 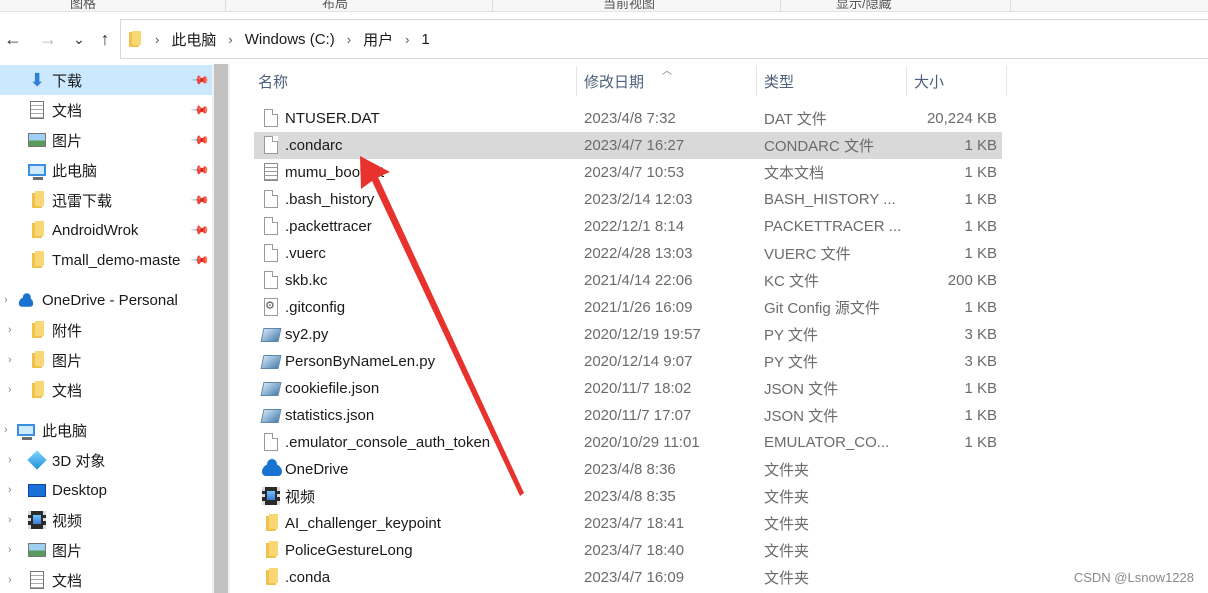 I want to click on nav-item-tmall-demo: Tmall_demo-maste 📌, so click(x=106, y=260).